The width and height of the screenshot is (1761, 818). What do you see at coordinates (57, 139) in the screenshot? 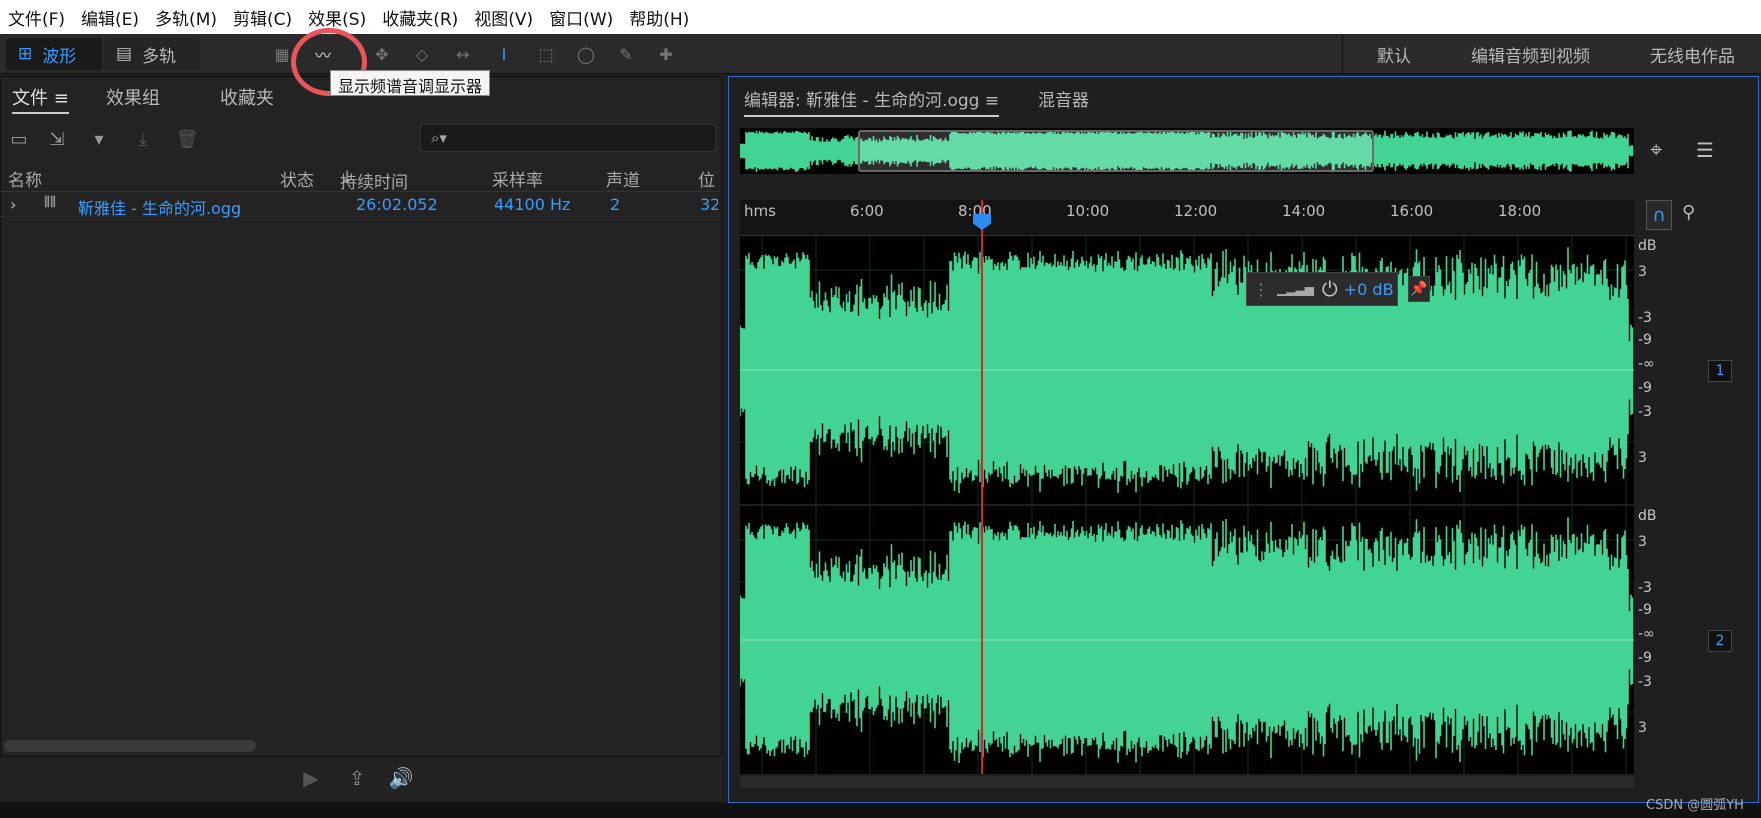
I see `import-icon: ⇲` at bounding box center [57, 139].